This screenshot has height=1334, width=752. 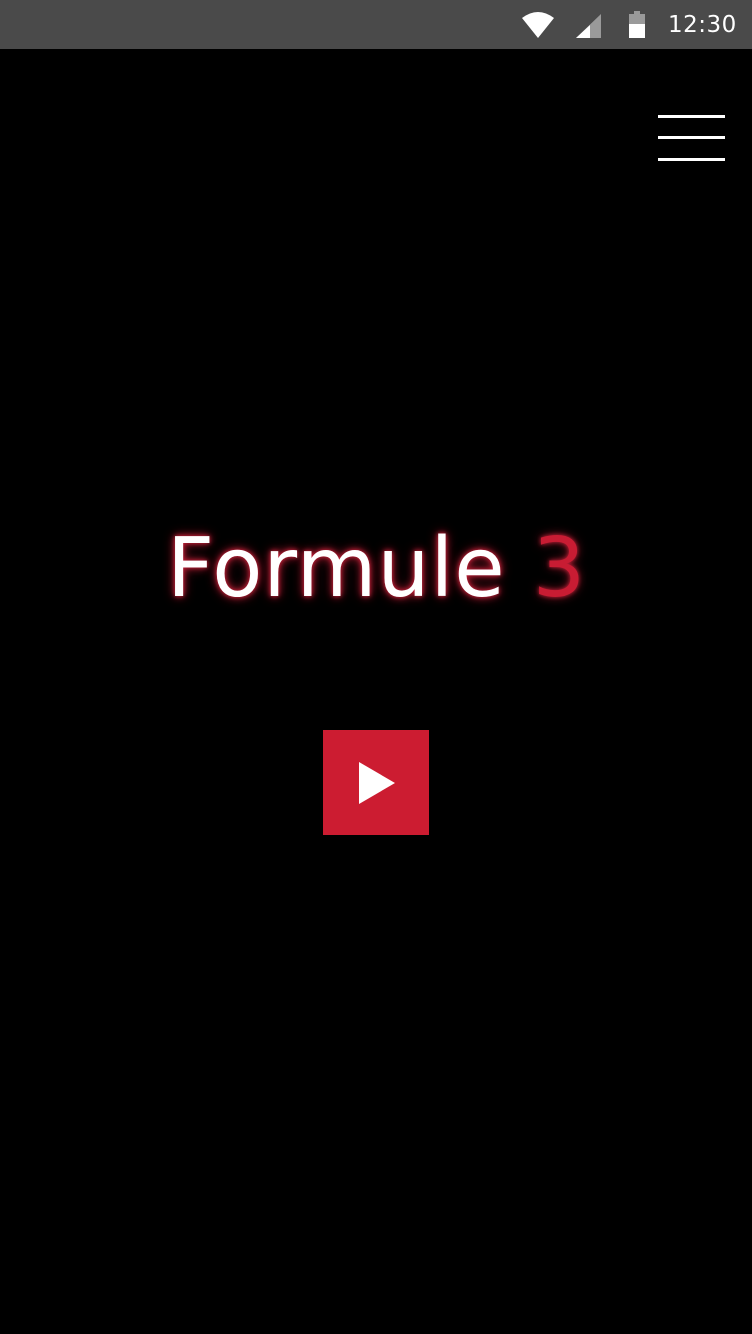 I want to click on hamburger-menu-icon, so click(x=692, y=138).